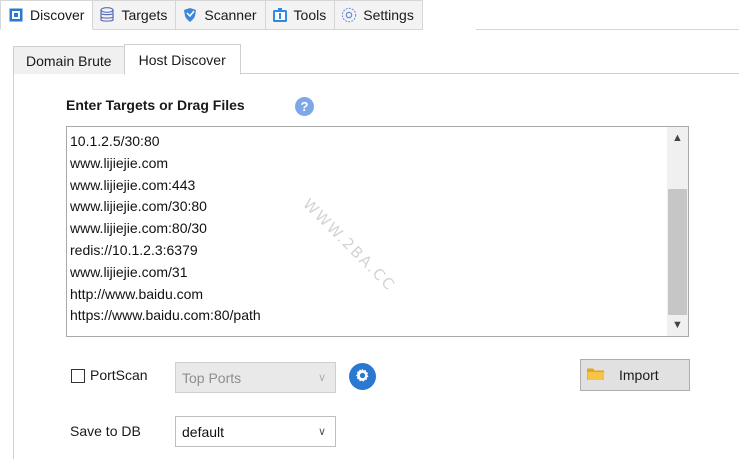 This screenshot has height=459, width=739. I want to click on portscan-label: PortScan, so click(119, 375).